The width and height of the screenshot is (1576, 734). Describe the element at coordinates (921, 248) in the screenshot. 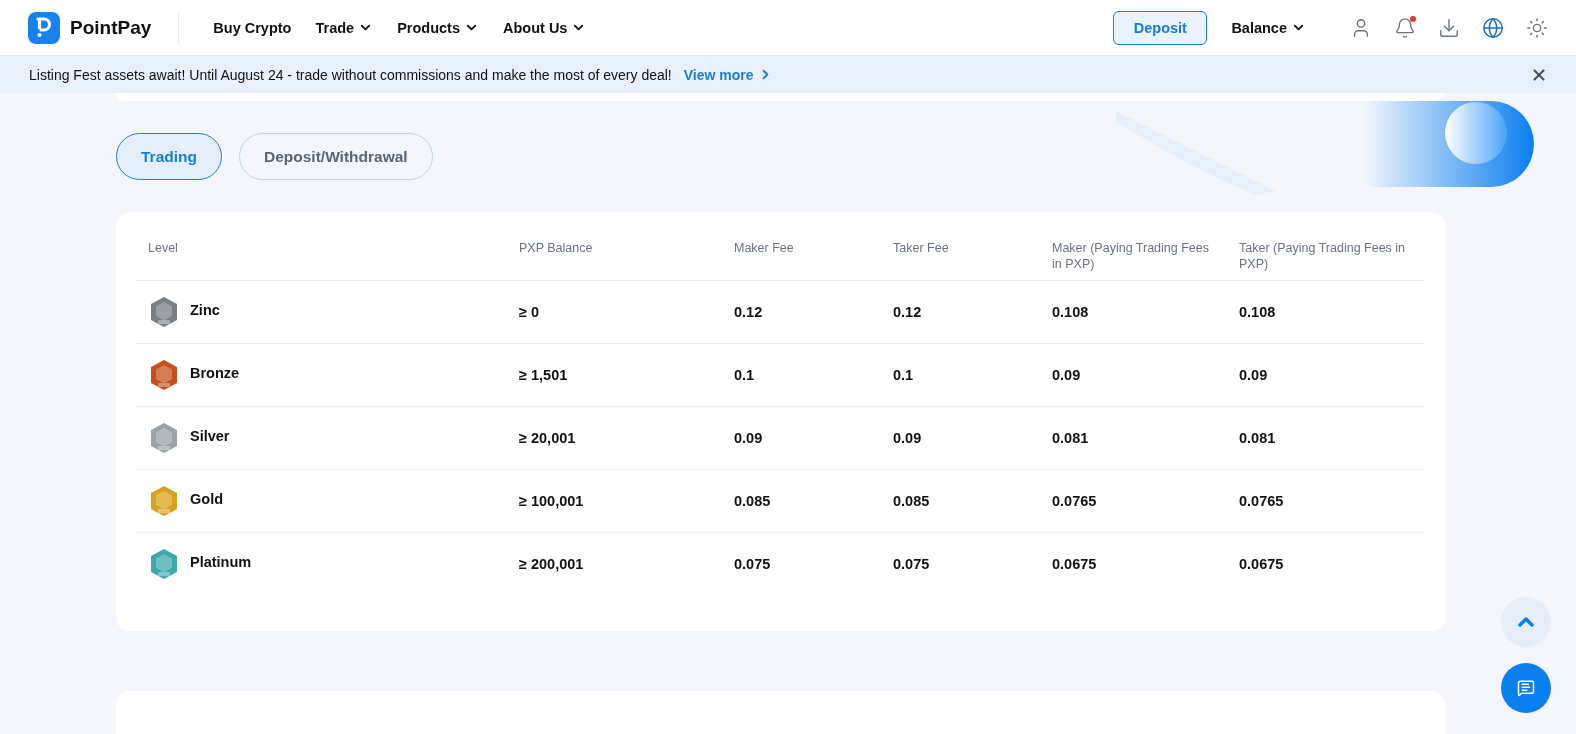

I see `column-header: Taker Fee` at that location.